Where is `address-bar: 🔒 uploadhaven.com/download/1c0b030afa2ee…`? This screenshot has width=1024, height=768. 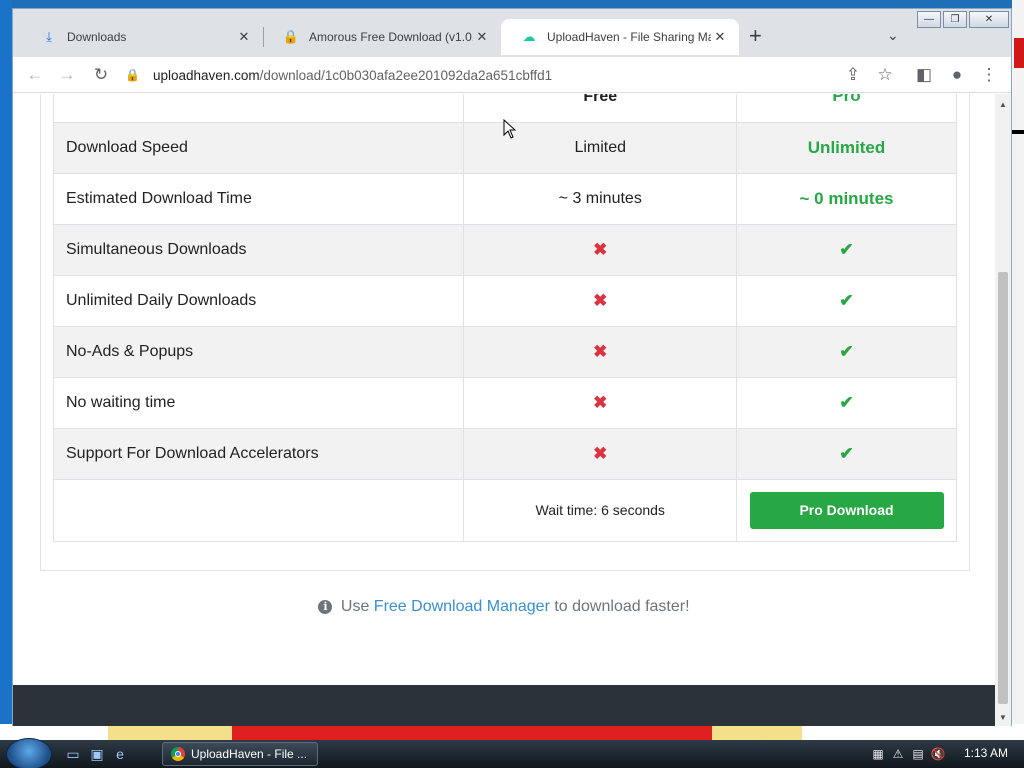
address-bar: 🔒 uploadhaven.com/download/1c0b030afa2ee… is located at coordinates (515, 75).